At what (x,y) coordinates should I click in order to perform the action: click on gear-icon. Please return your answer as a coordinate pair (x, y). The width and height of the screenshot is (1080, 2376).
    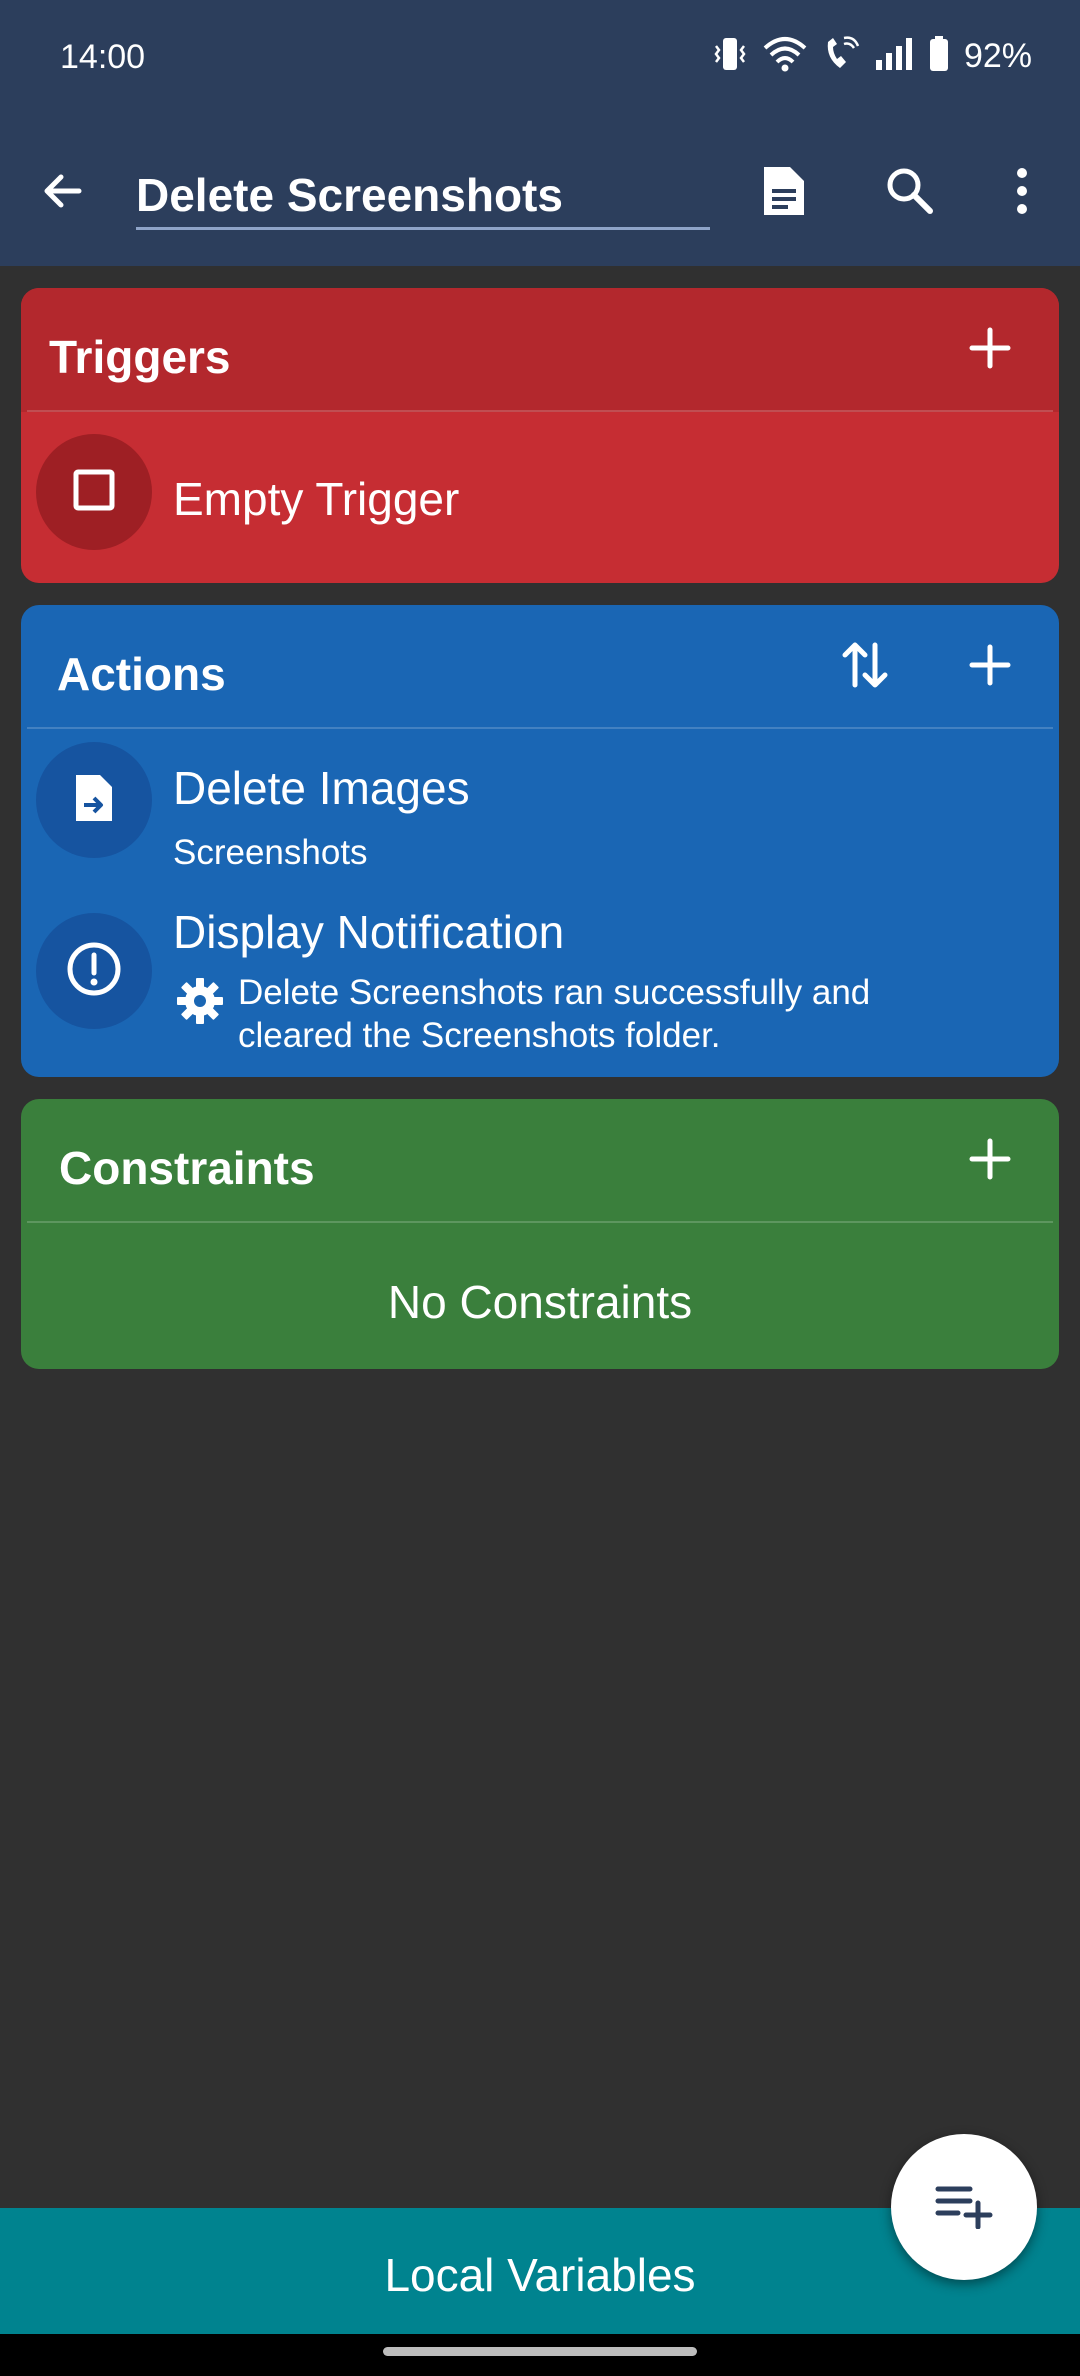
    Looking at the image, I should click on (200, 1003).